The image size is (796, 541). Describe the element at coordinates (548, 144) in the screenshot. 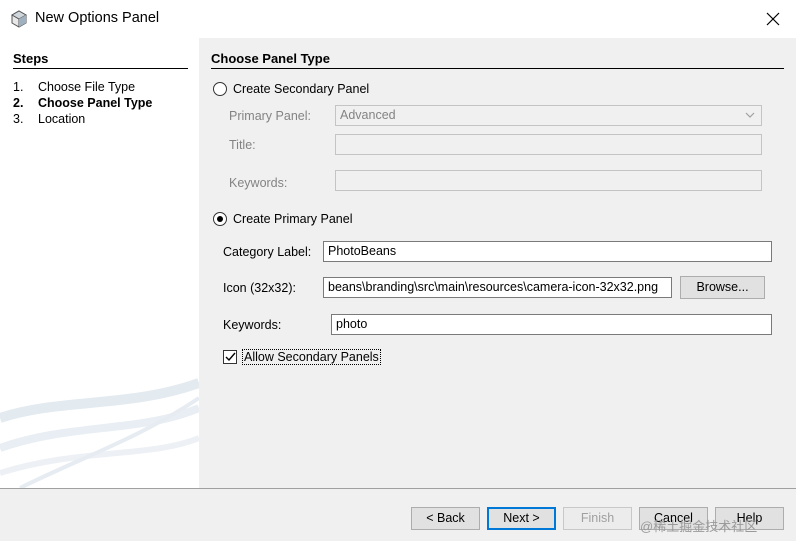

I see `title-field` at that location.